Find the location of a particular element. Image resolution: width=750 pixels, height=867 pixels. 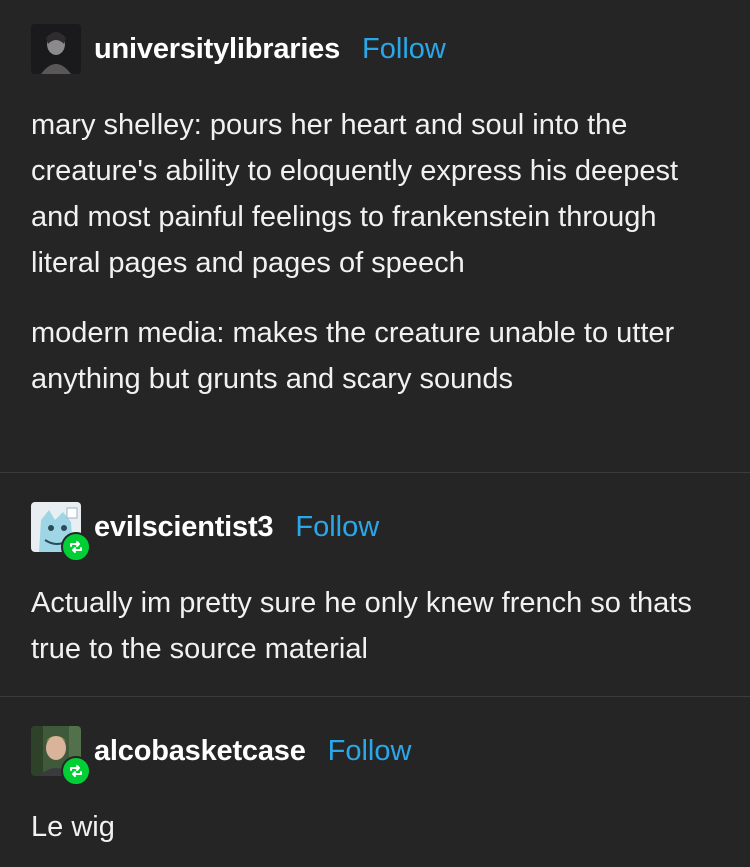

username: alcobasketcase is located at coordinates (200, 751).